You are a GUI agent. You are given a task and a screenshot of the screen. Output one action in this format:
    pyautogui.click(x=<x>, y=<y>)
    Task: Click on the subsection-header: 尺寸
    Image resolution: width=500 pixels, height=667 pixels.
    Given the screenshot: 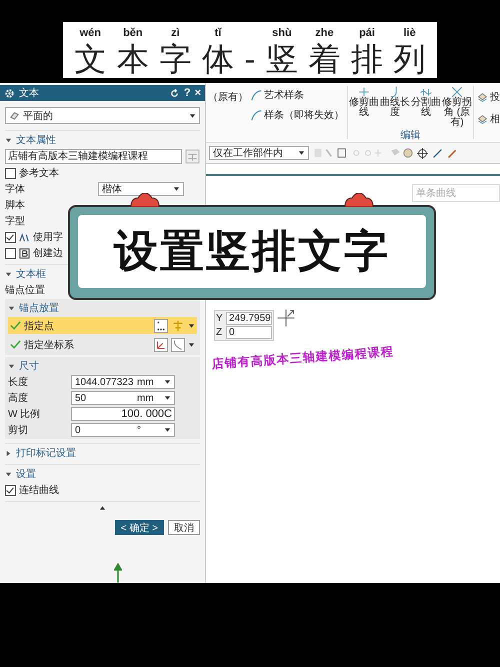 What is the action you would take?
    pyautogui.click(x=24, y=366)
    